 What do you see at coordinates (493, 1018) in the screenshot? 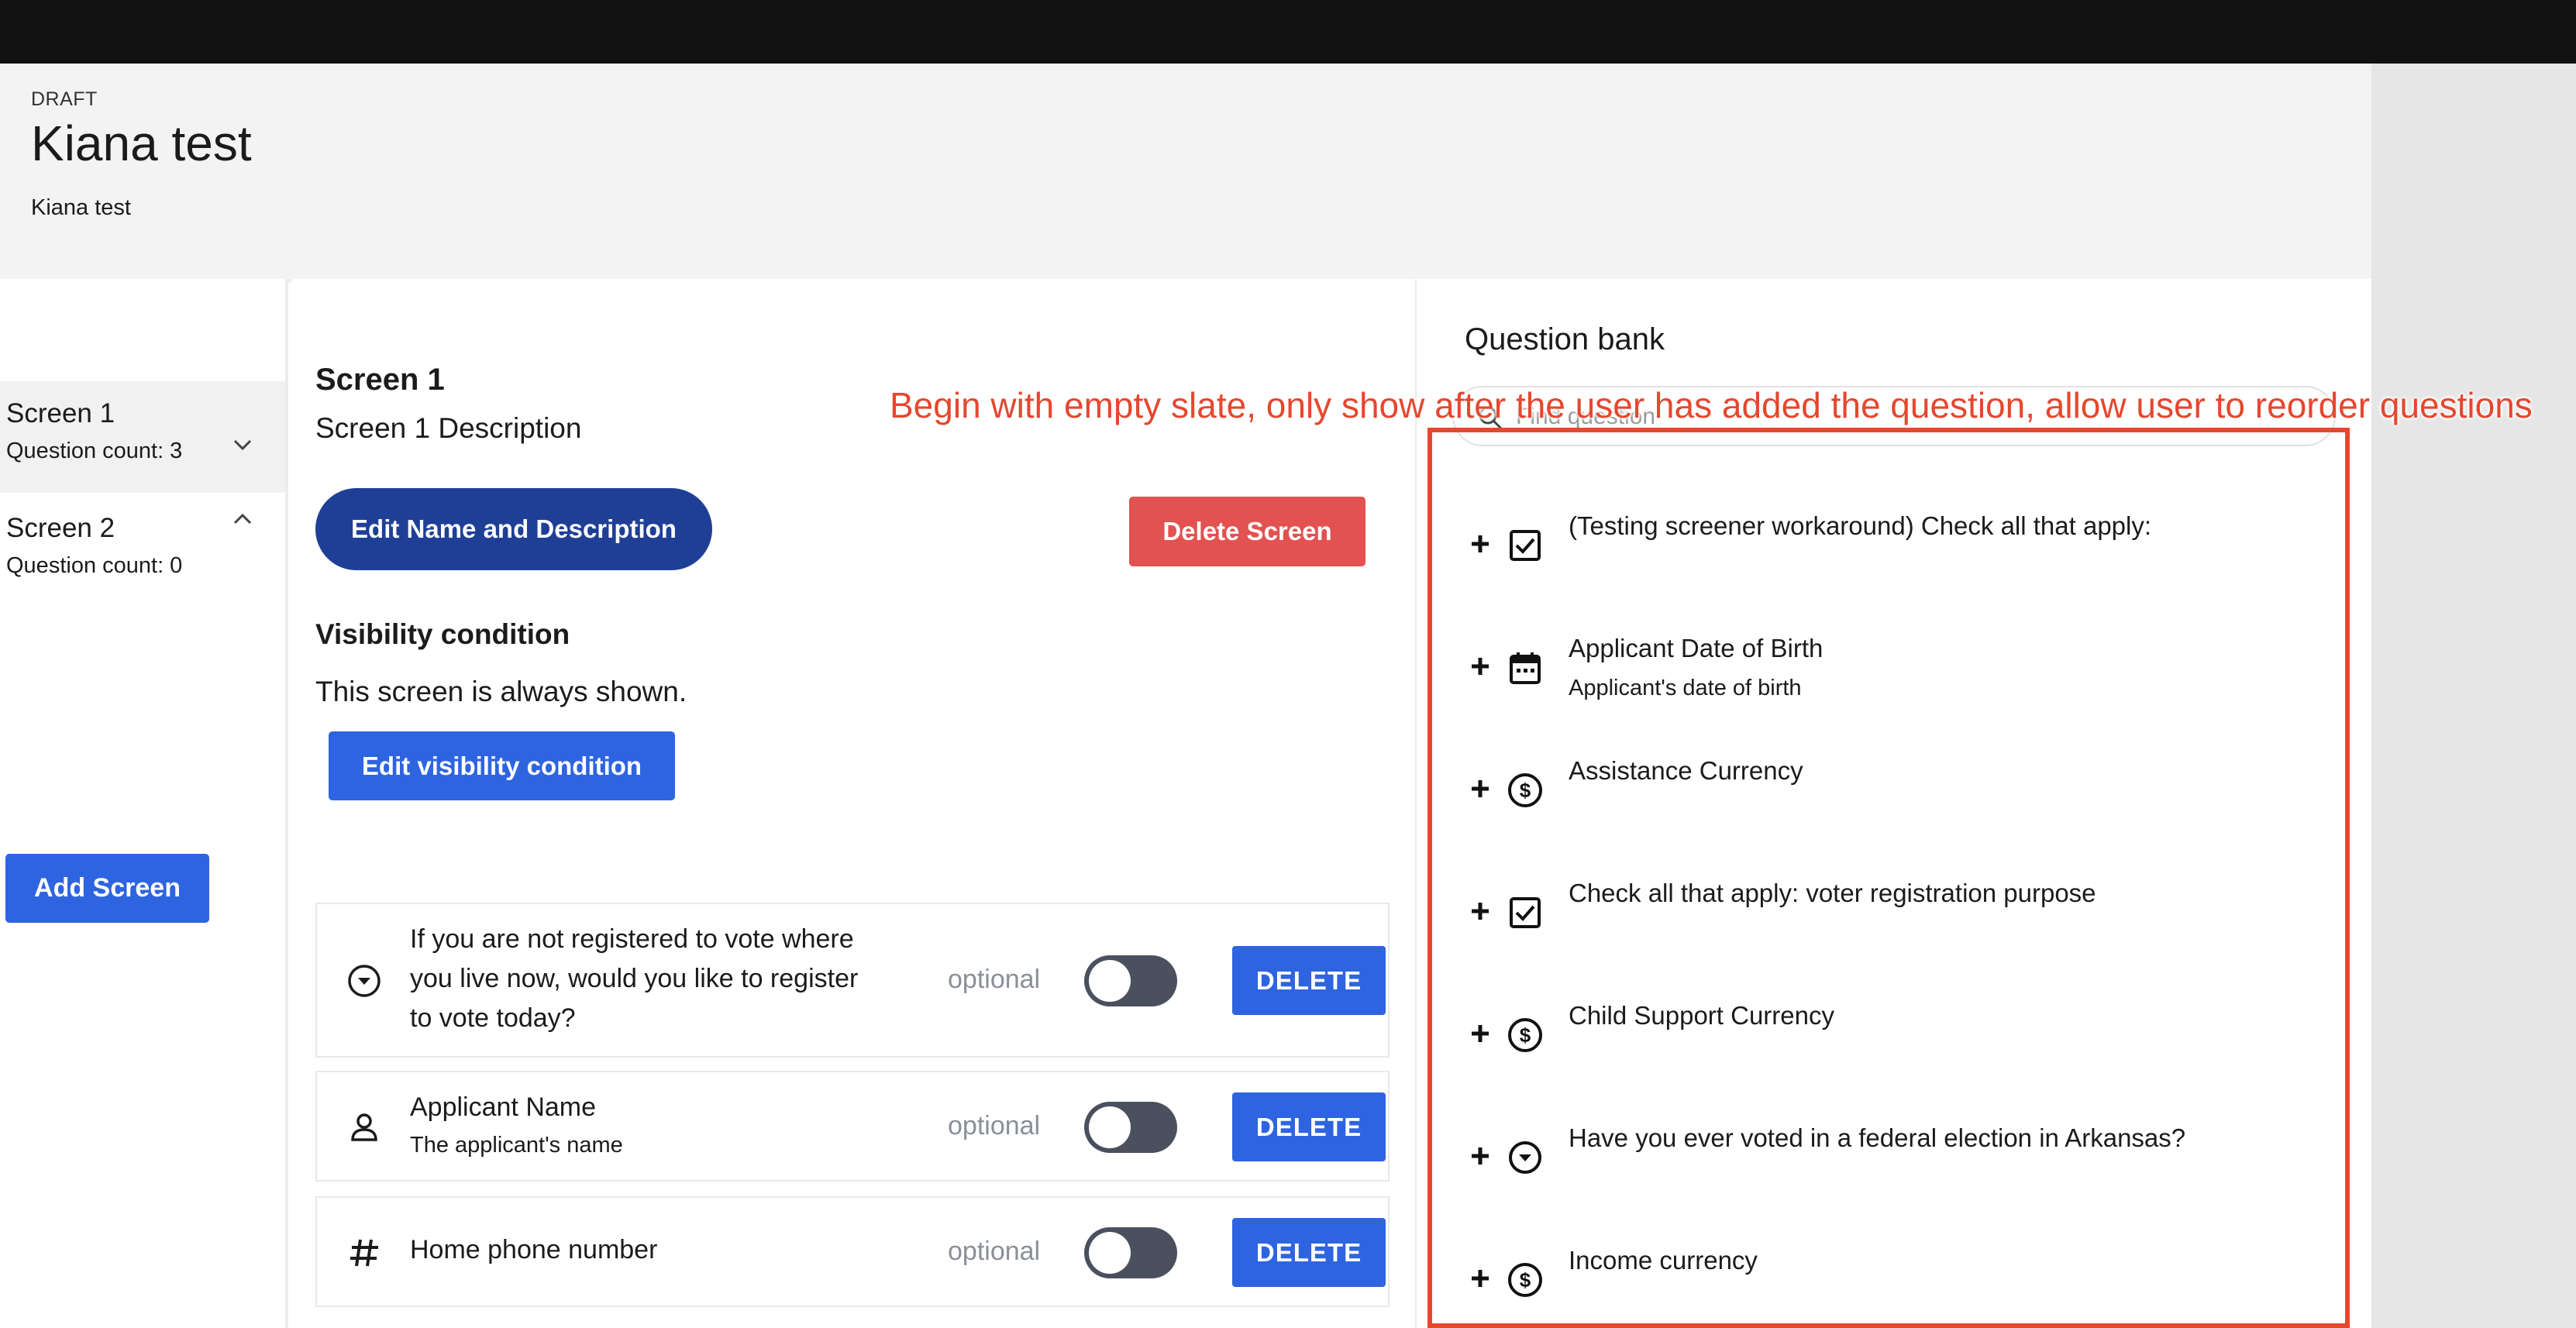
I see `question-title-line: to vote today?` at bounding box center [493, 1018].